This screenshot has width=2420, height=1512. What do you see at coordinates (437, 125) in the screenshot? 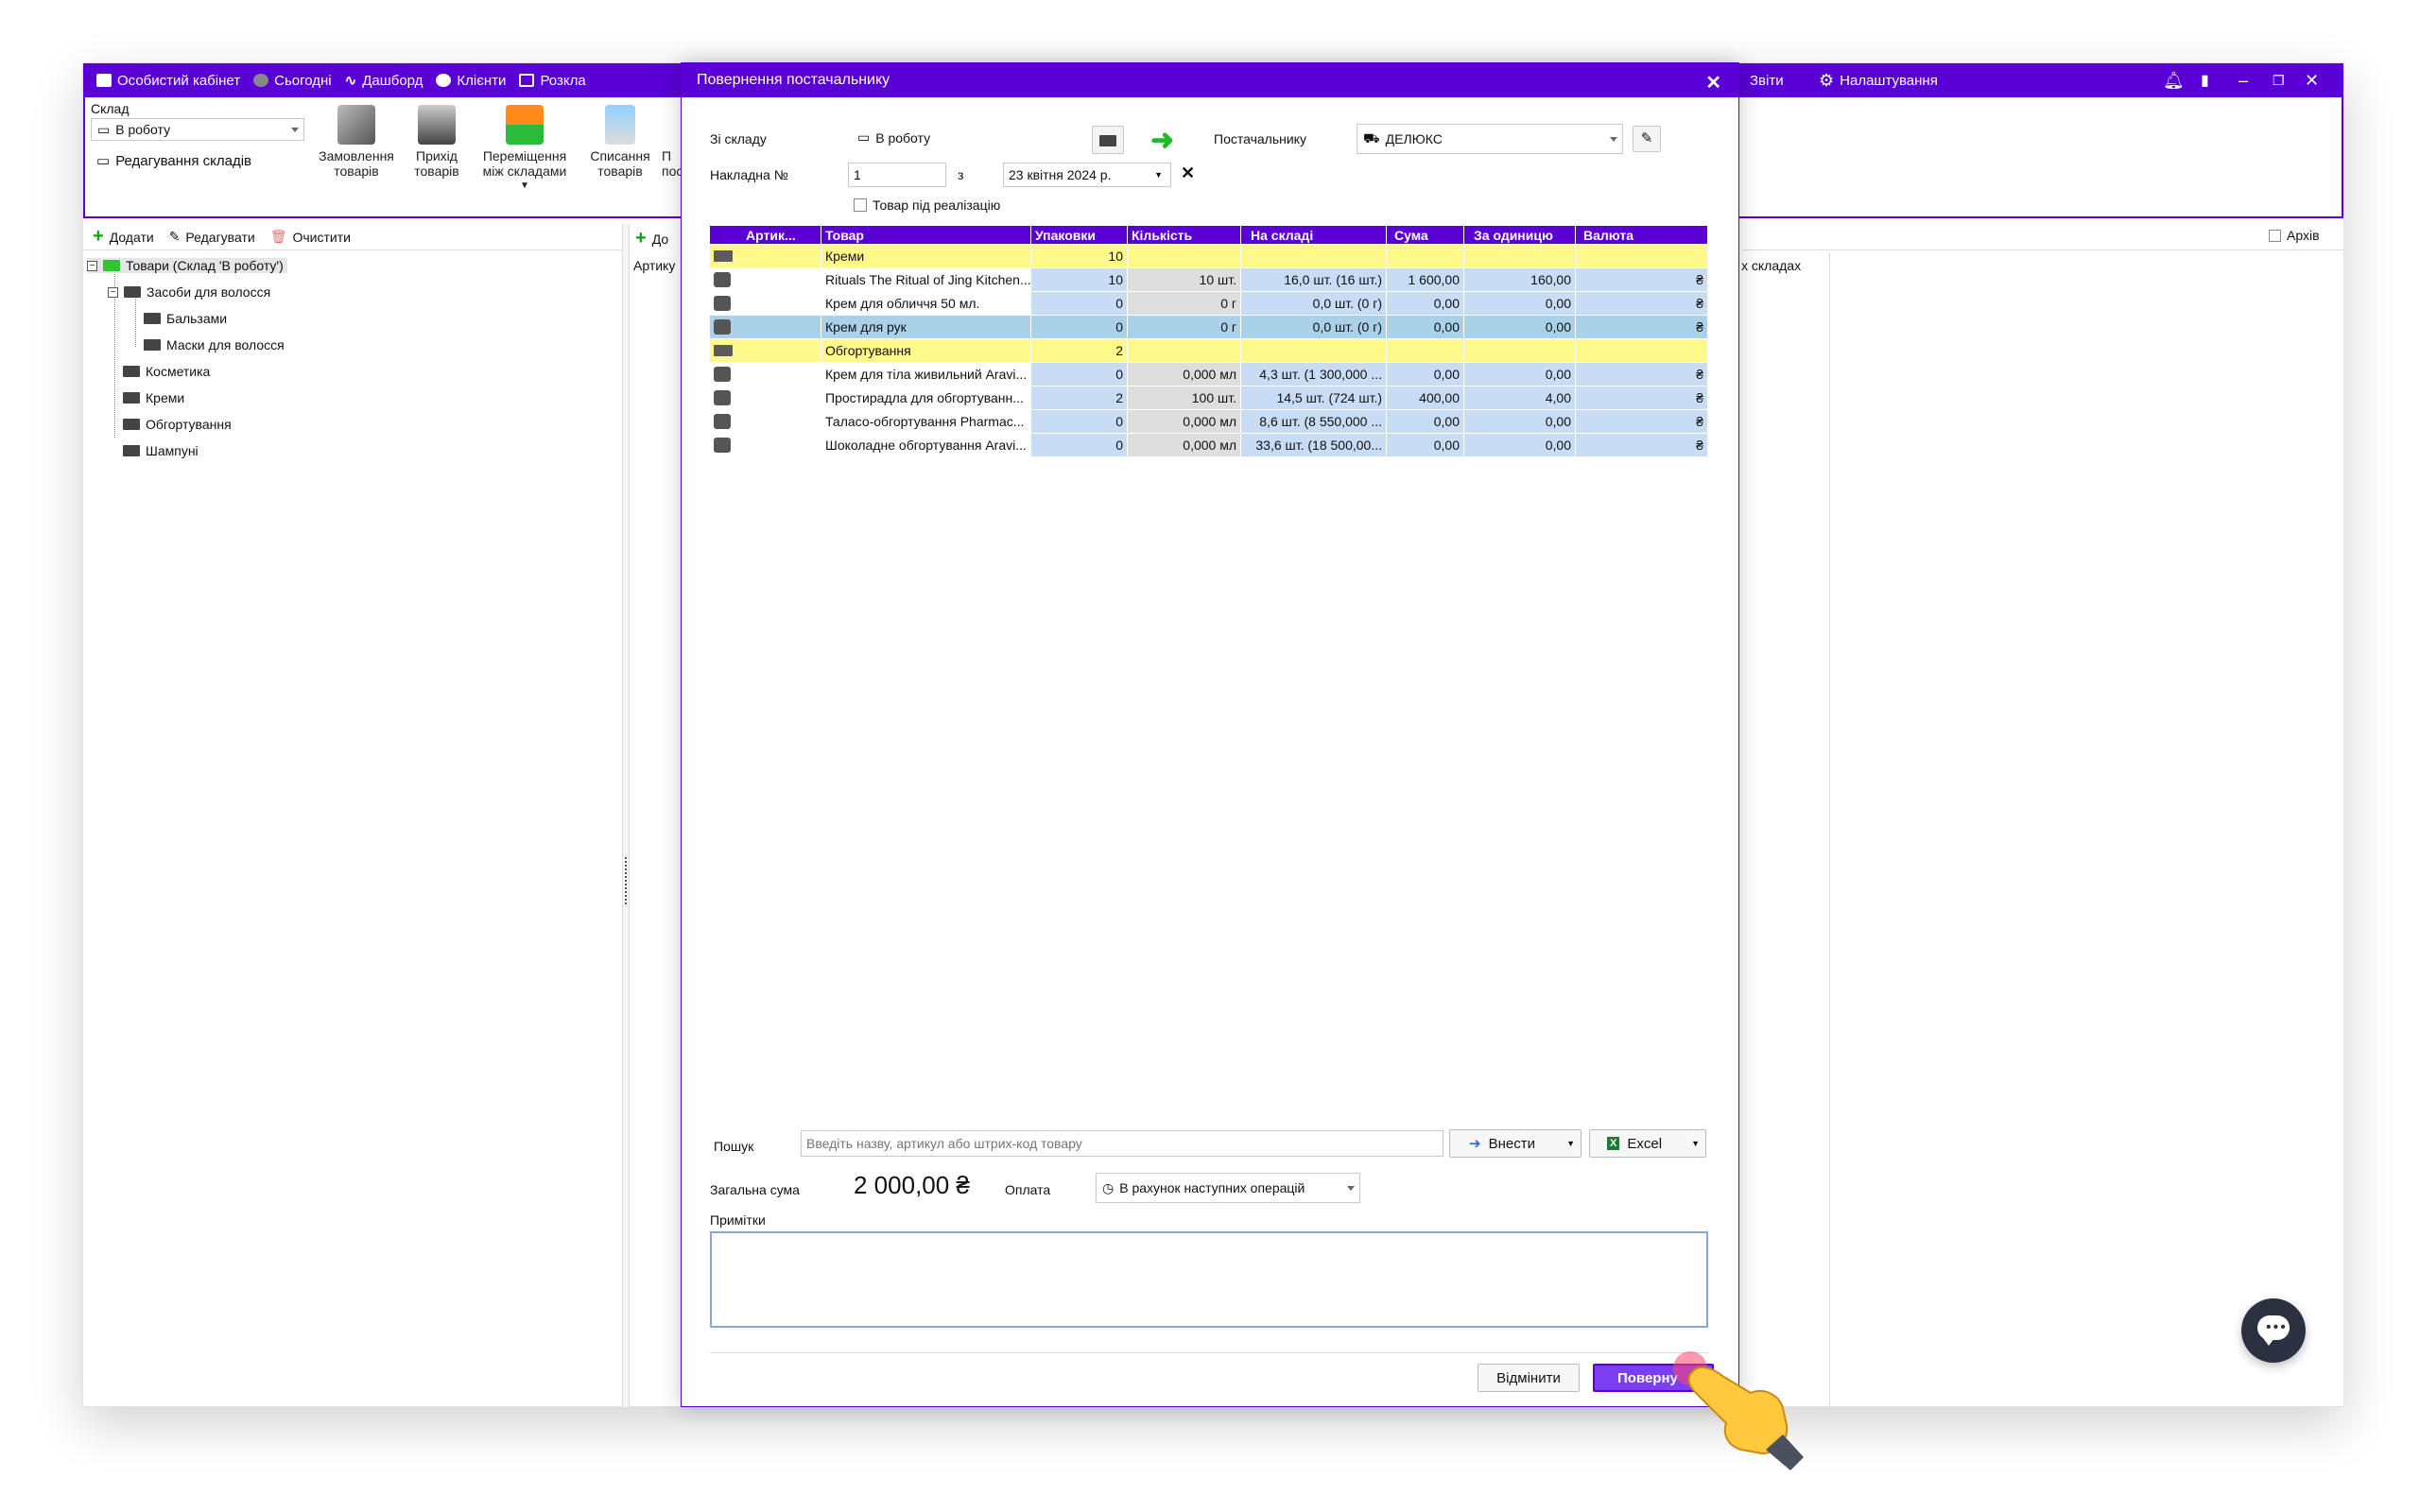
I see `download-tray-icon` at bounding box center [437, 125].